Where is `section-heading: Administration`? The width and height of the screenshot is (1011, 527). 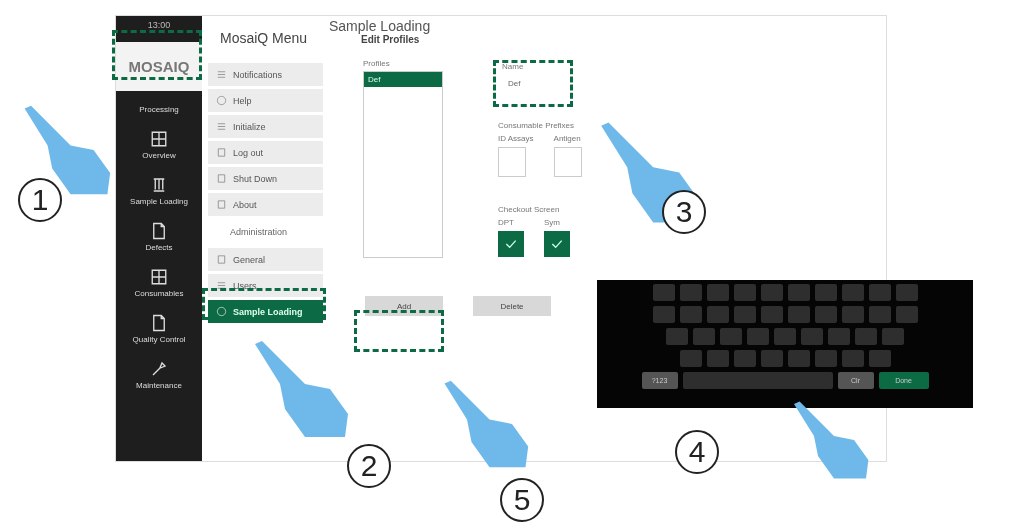 section-heading: Administration is located at coordinates (259, 232).